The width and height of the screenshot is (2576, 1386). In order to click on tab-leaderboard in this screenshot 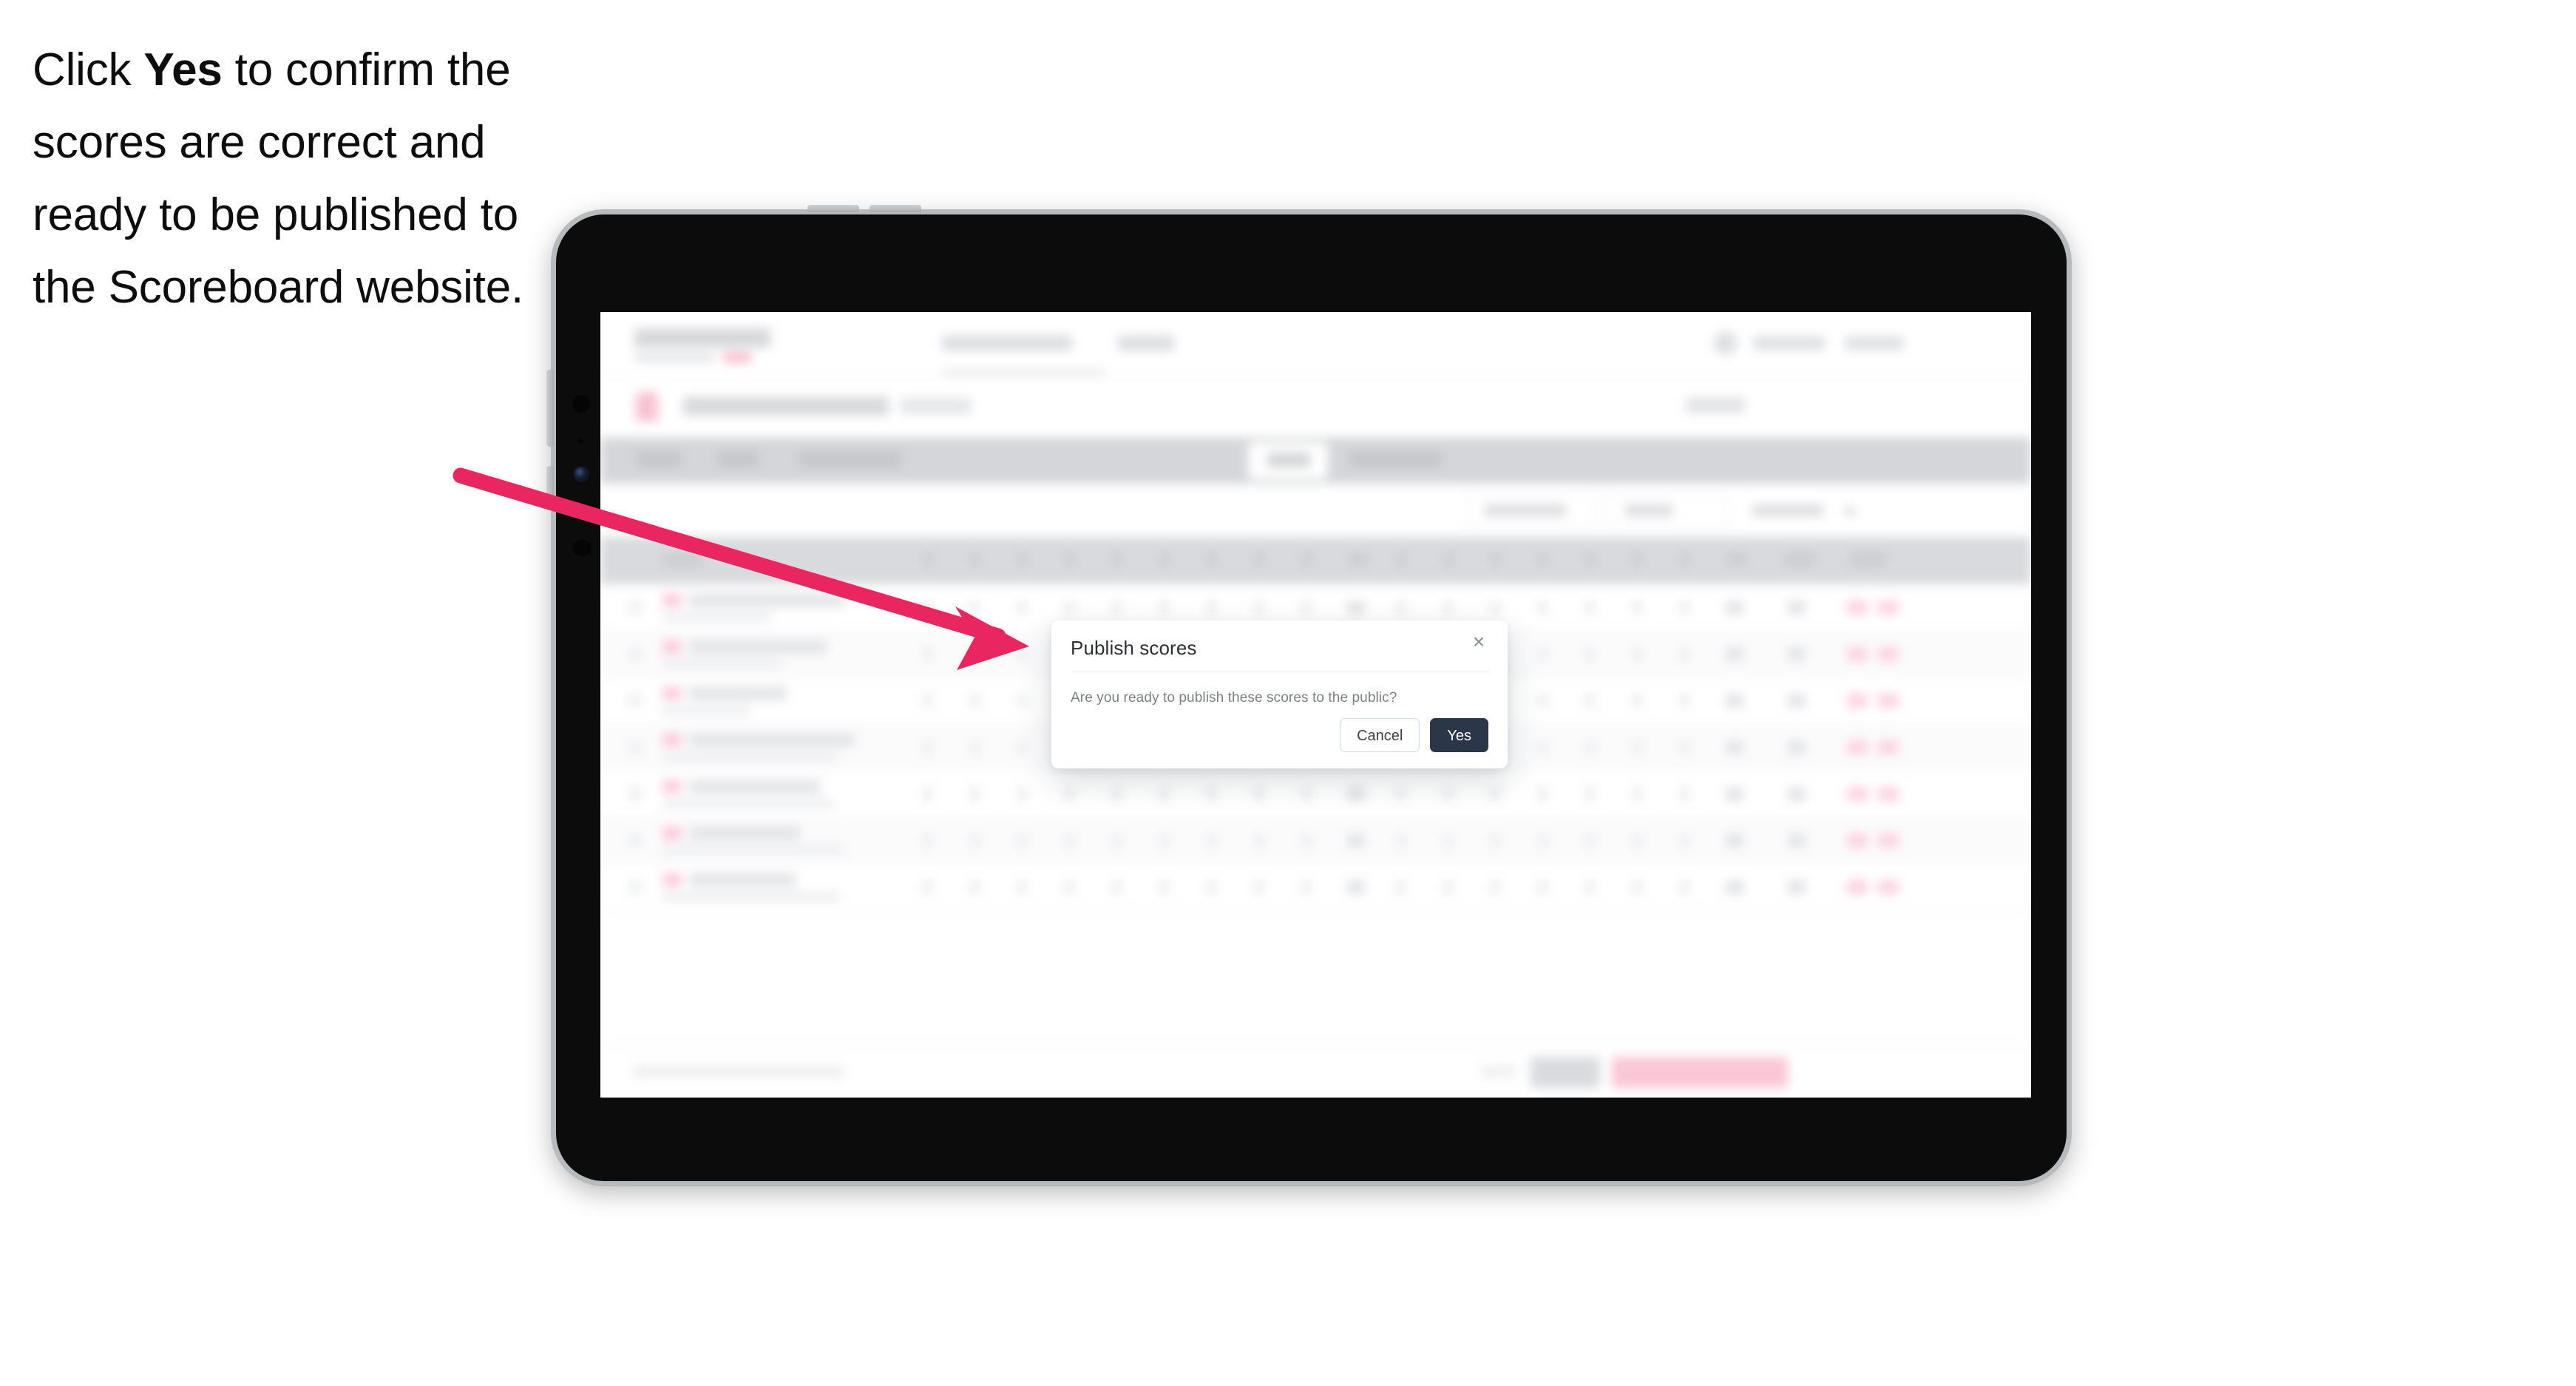, I will do `click(1395, 459)`.